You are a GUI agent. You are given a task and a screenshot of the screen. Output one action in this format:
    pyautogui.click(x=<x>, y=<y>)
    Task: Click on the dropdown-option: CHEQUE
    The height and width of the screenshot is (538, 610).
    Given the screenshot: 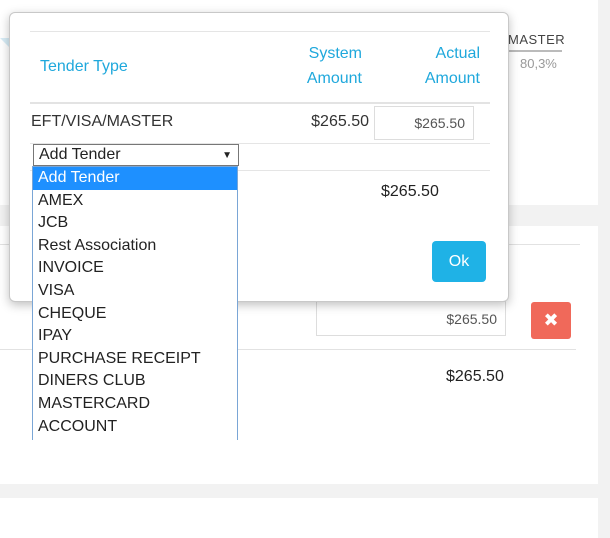 What is the action you would take?
    pyautogui.click(x=135, y=314)
    